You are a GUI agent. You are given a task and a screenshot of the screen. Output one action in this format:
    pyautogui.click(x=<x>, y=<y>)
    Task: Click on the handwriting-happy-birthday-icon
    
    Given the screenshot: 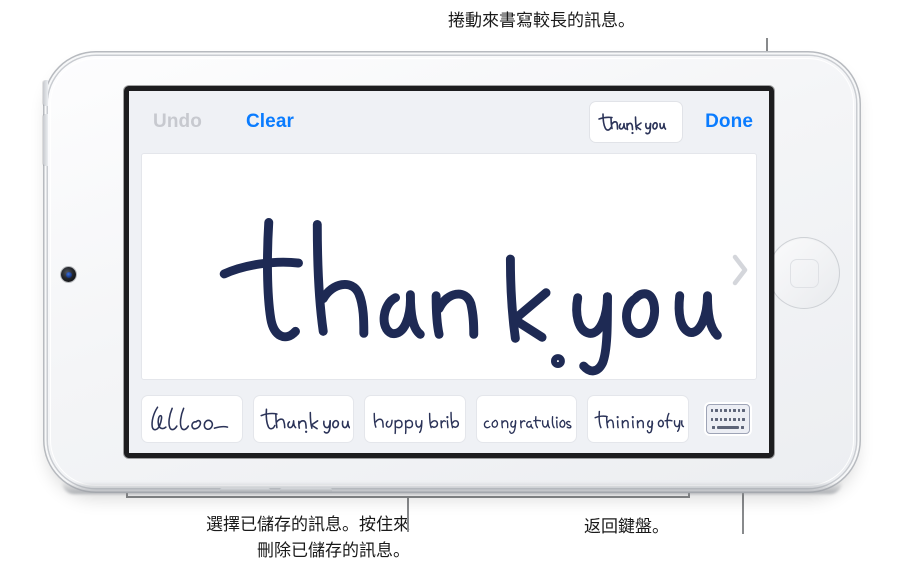 What is the action you would take?
    pyautogui.click(x=416, y=423)
    